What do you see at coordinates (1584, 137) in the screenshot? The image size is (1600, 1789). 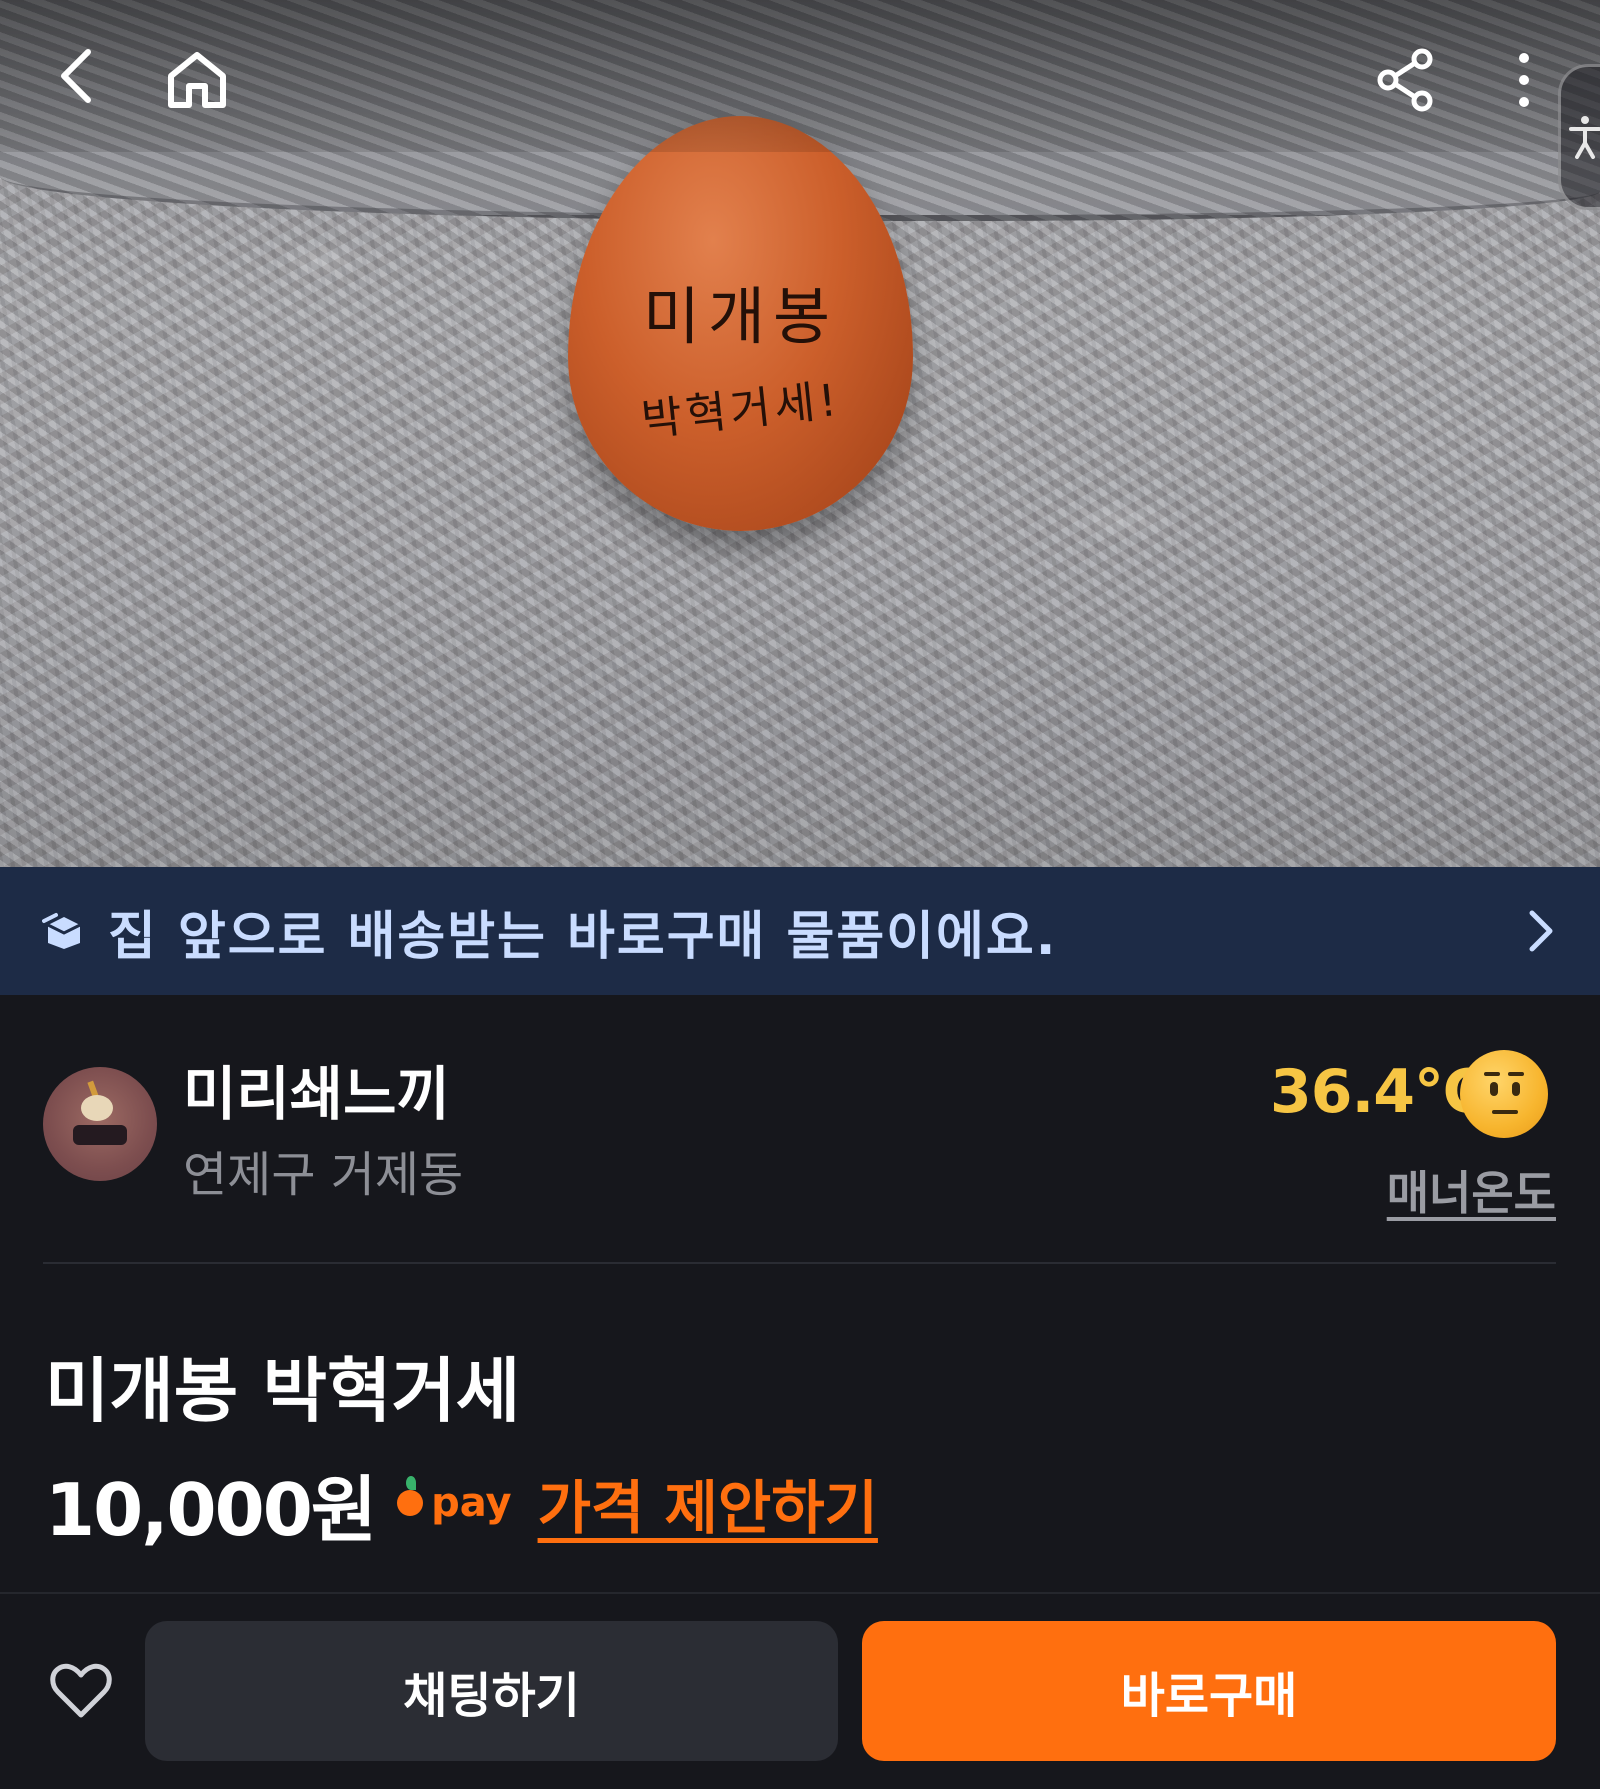 I see `accessibility-icon` at bounding box center [1584, 137].